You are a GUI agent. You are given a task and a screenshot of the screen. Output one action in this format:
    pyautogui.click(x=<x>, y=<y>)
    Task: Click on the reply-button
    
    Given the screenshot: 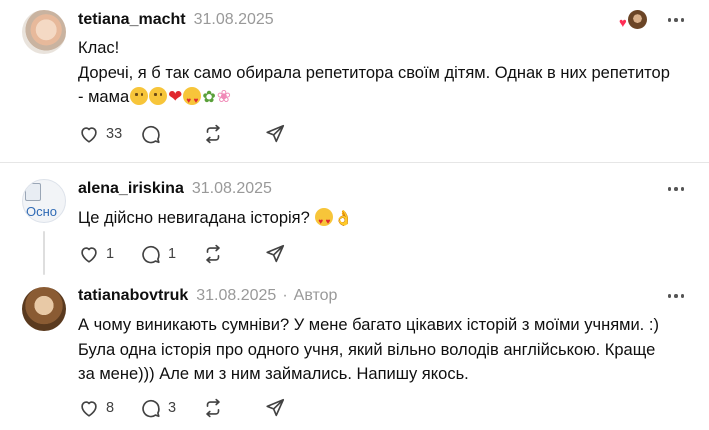 What is the action you would take?
    pyautogui.click(x=171, y=134)
    